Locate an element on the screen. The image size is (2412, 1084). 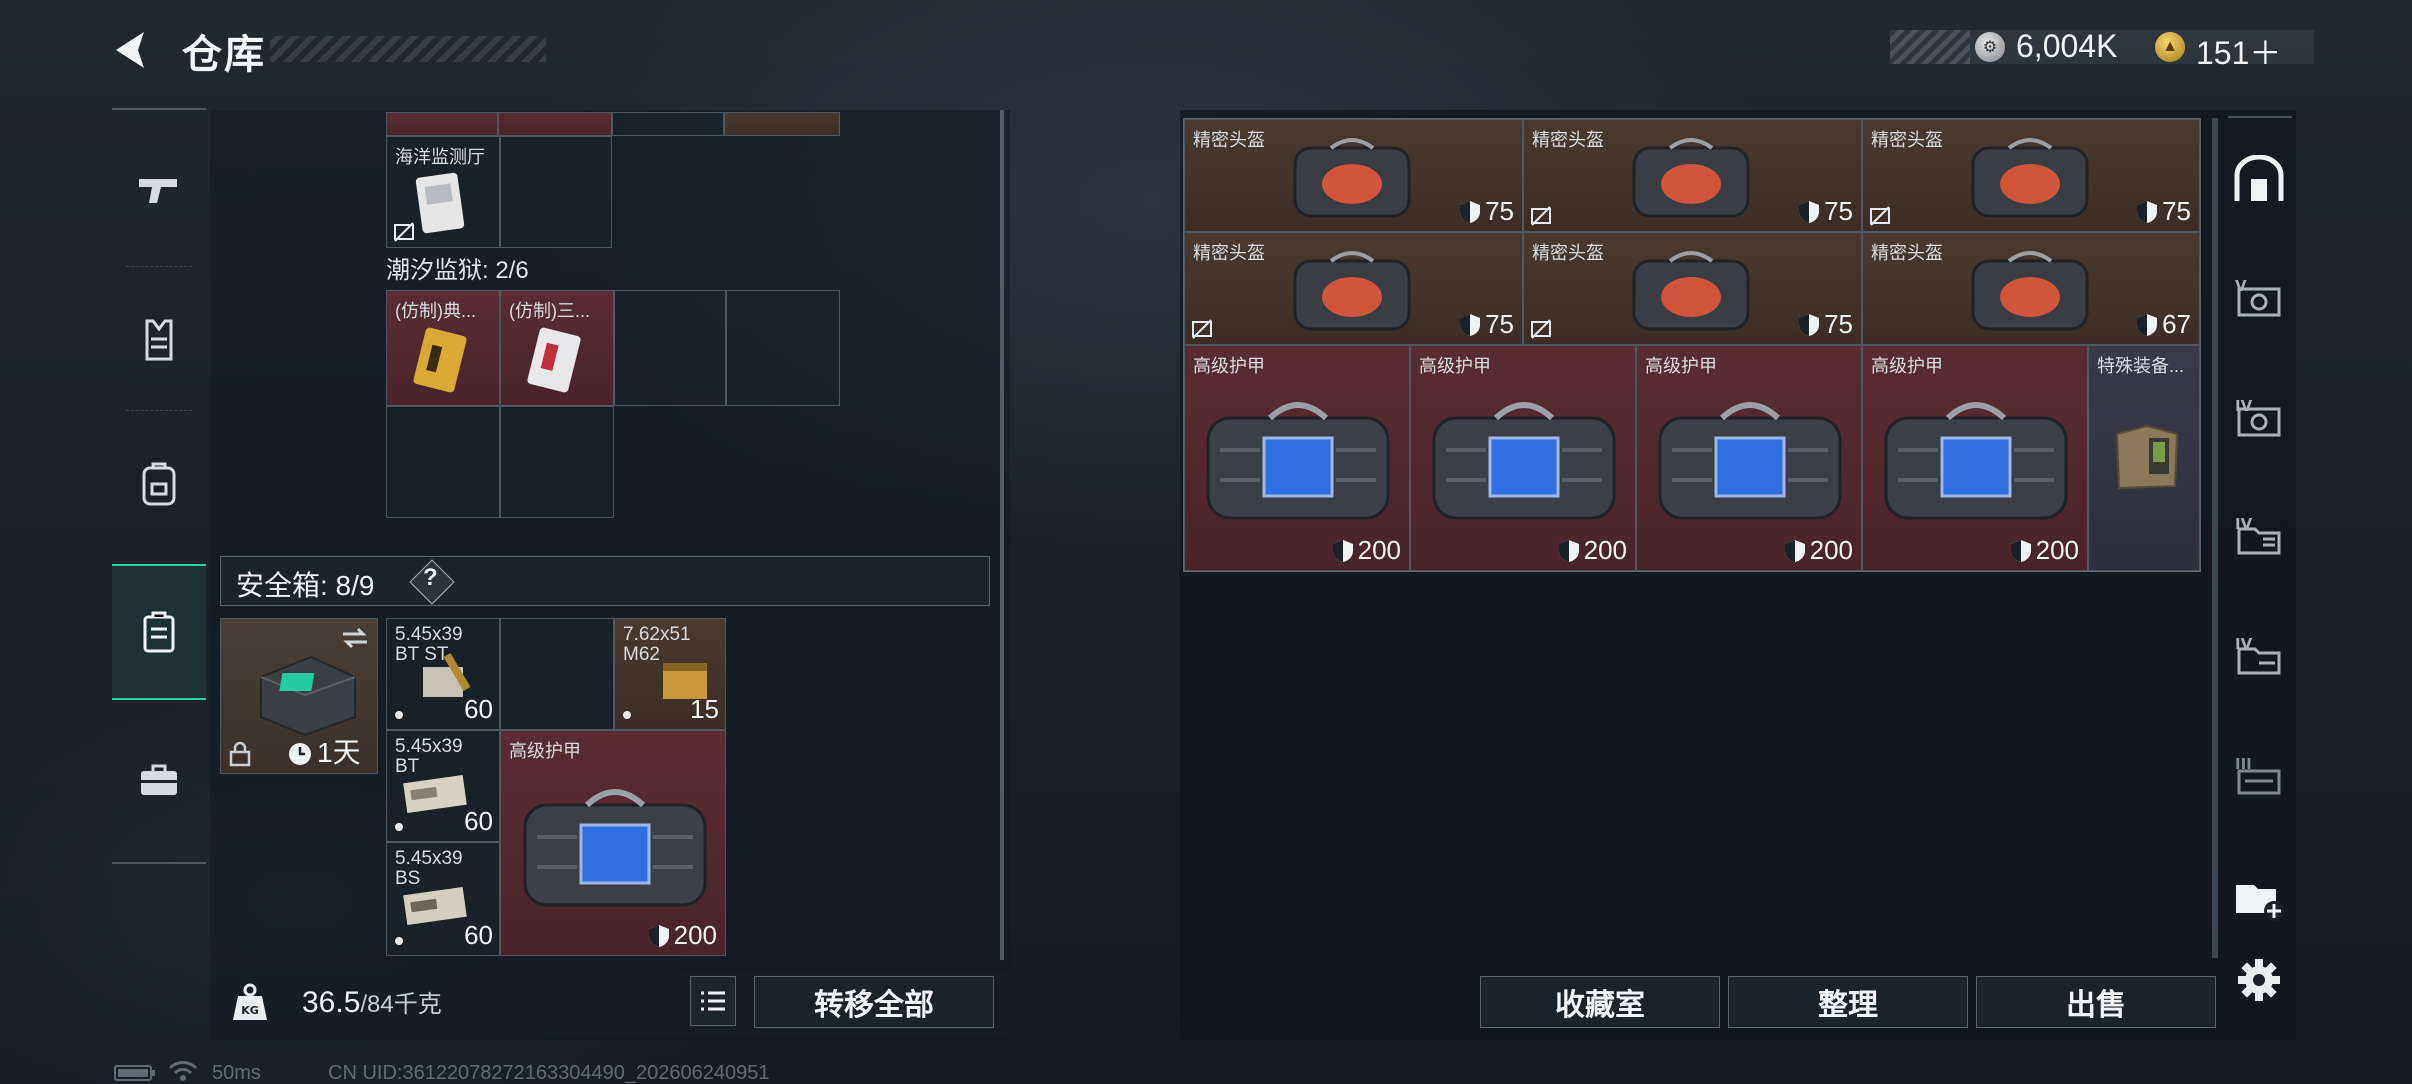
stash-iv-icon: IV is located at coordinates (2258, 655).